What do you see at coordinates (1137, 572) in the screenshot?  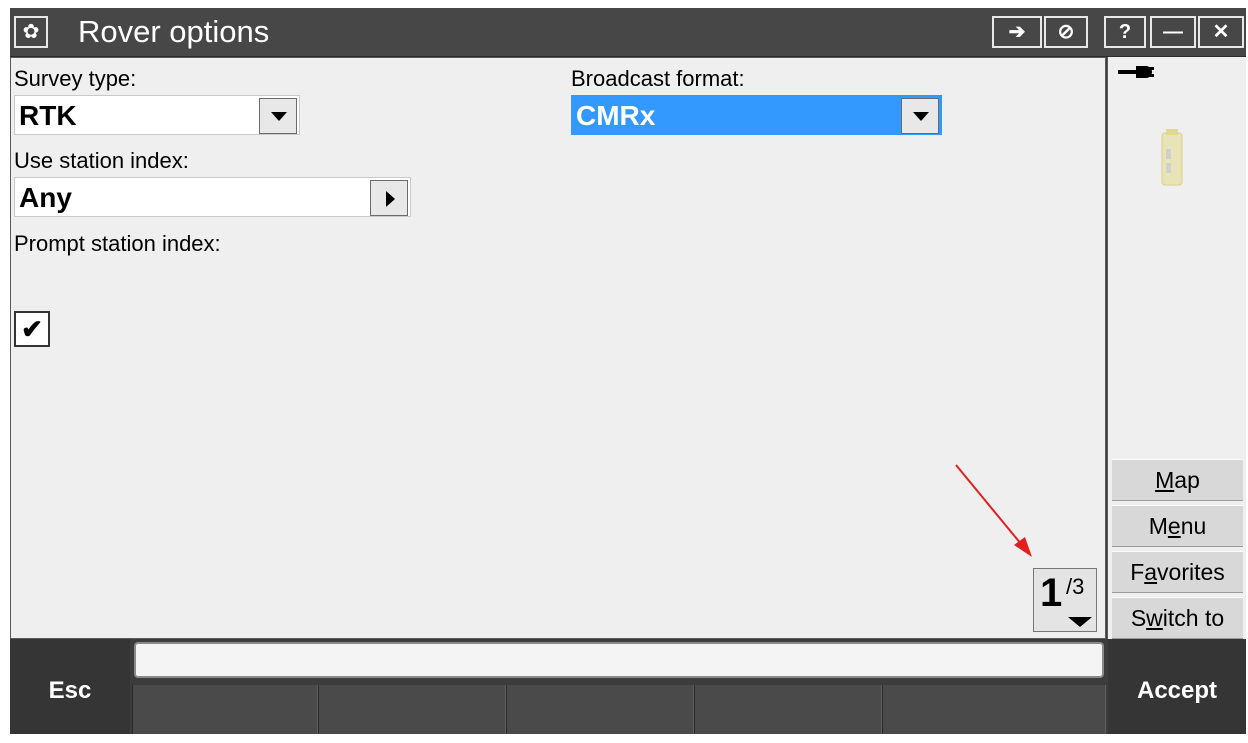 I see `favorites-pre: F` at bounding box center [1137, 572].